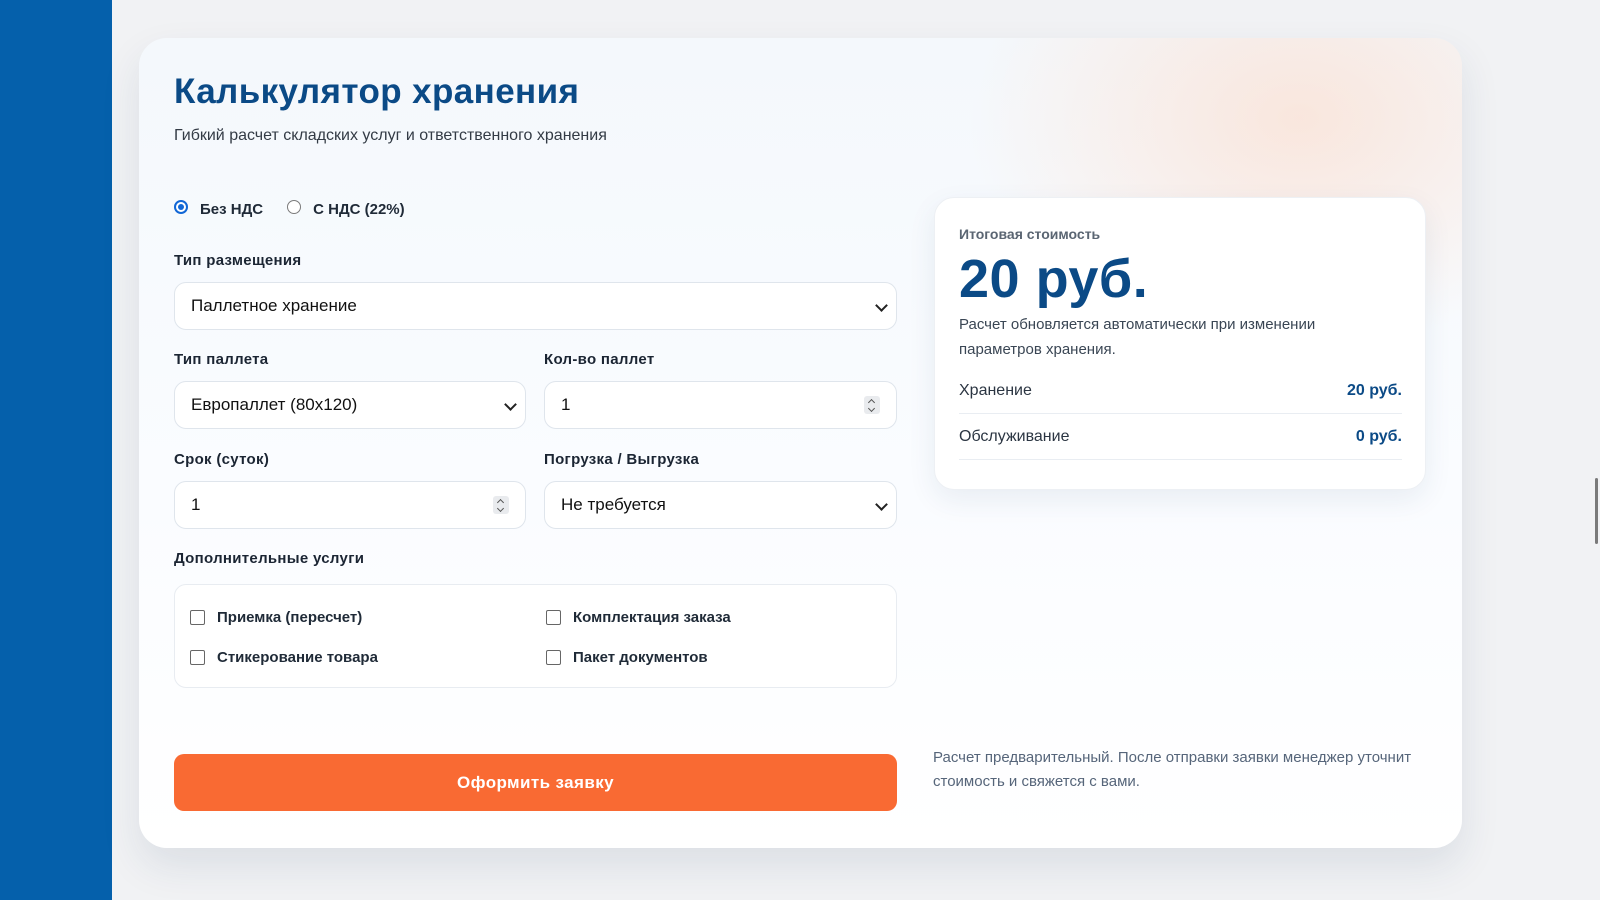 The image size is (1600, 900). Describe the element at coordinates (566, 404) in the screenshot. I see `pallet-count-value: 1` at that location.